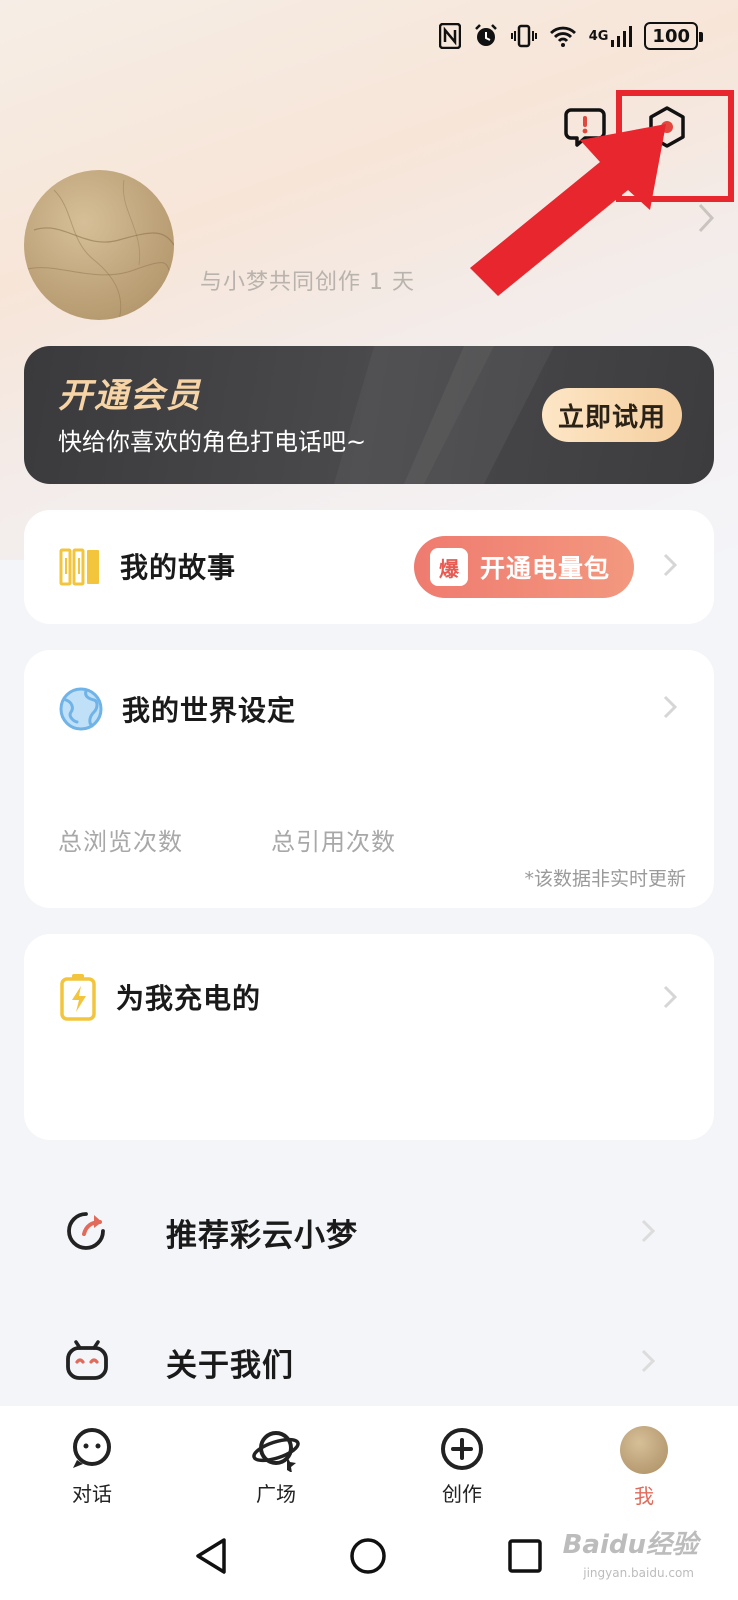 This screenshot has height=1600, width=738. What do you see at coordinates (369, 1037) in the screenshot?
I see `supporters-card: 为我充电的` at bounding box center [369, 1037].